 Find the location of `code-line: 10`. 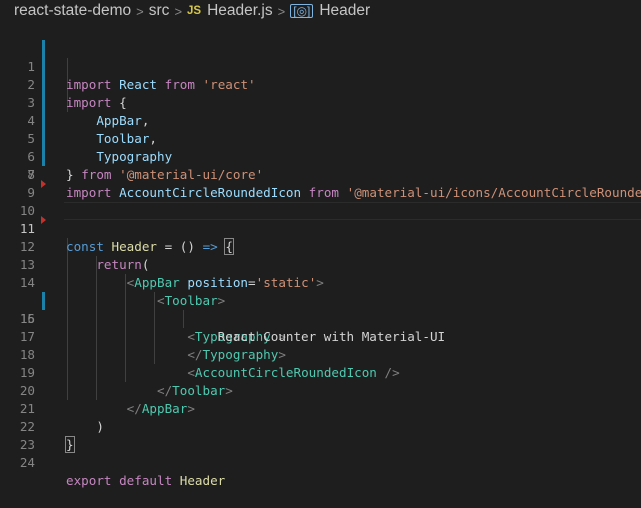

code-line: 10 is located at coordinates (320, 201).